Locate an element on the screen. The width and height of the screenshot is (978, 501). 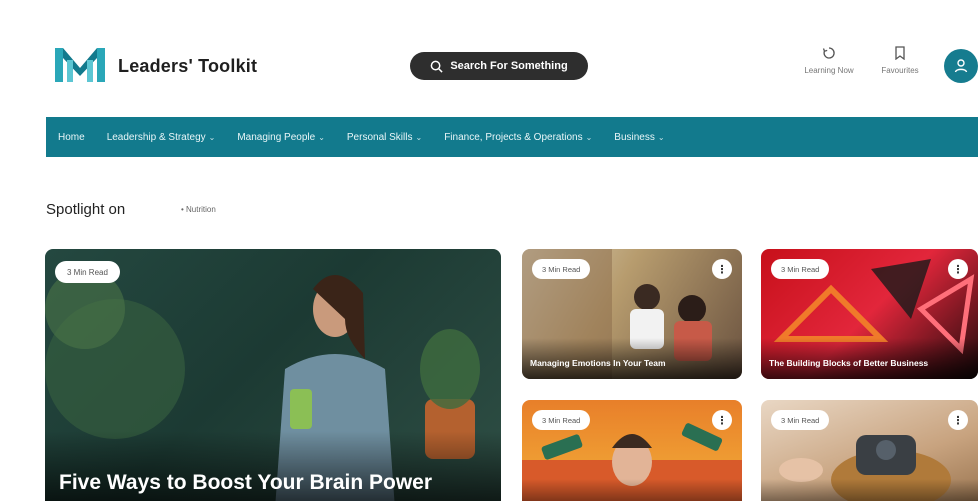
article-title: The Art of Focused Attention is located at coordinates (632, 490).